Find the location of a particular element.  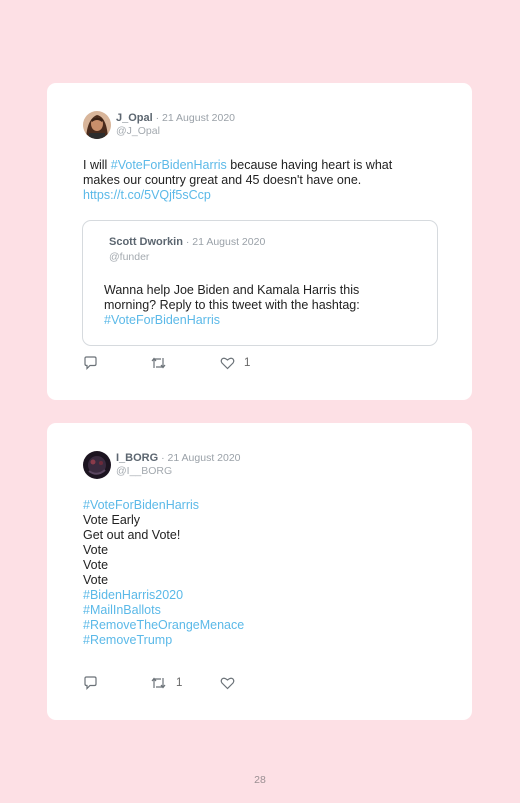

text-line: https://t.co/5VQjf5sCcp is located at coordinates (237, 195).